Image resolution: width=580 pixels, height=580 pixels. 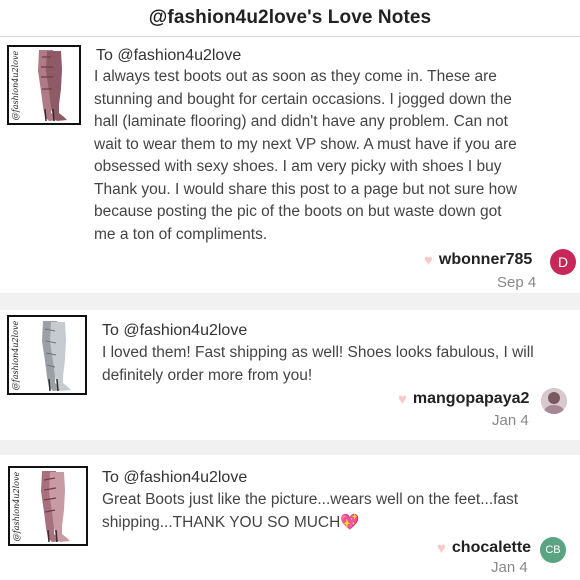 I want to click on note-author: ♥ chocalette, so click(x=484, y=548).